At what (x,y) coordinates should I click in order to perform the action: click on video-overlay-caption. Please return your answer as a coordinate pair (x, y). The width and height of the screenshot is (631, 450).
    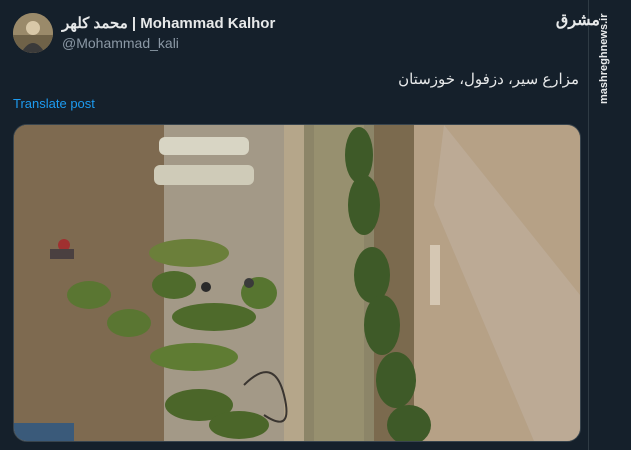
    Looking at the image, I should click on (435, 275).